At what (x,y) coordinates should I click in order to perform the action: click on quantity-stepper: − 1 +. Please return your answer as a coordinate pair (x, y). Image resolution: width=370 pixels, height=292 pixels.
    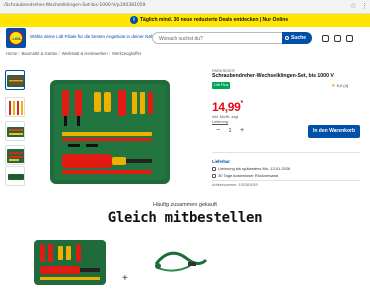
    Looking at the image, I should click on (230, 131).